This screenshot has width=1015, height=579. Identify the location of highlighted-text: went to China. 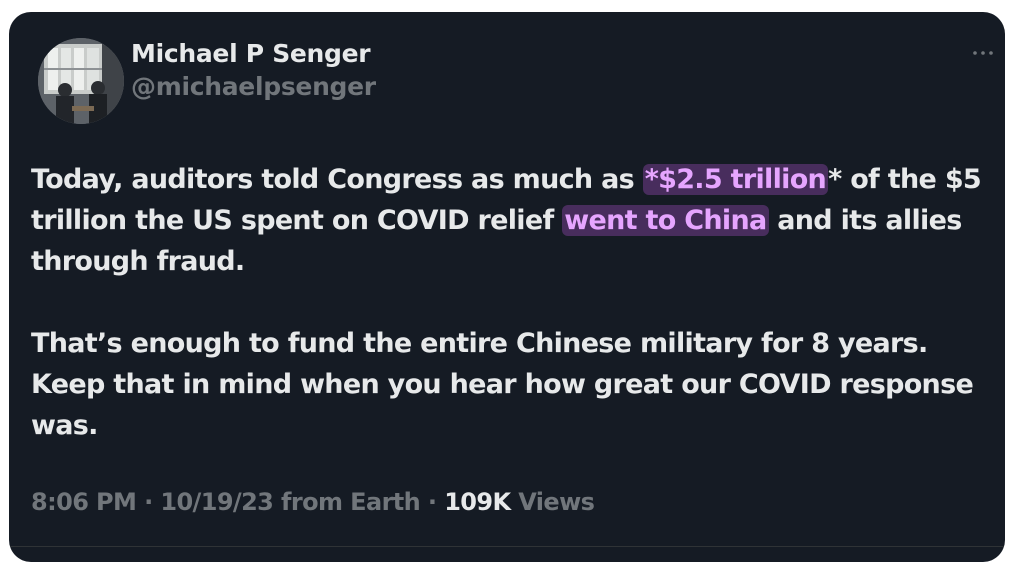
(665, 220).